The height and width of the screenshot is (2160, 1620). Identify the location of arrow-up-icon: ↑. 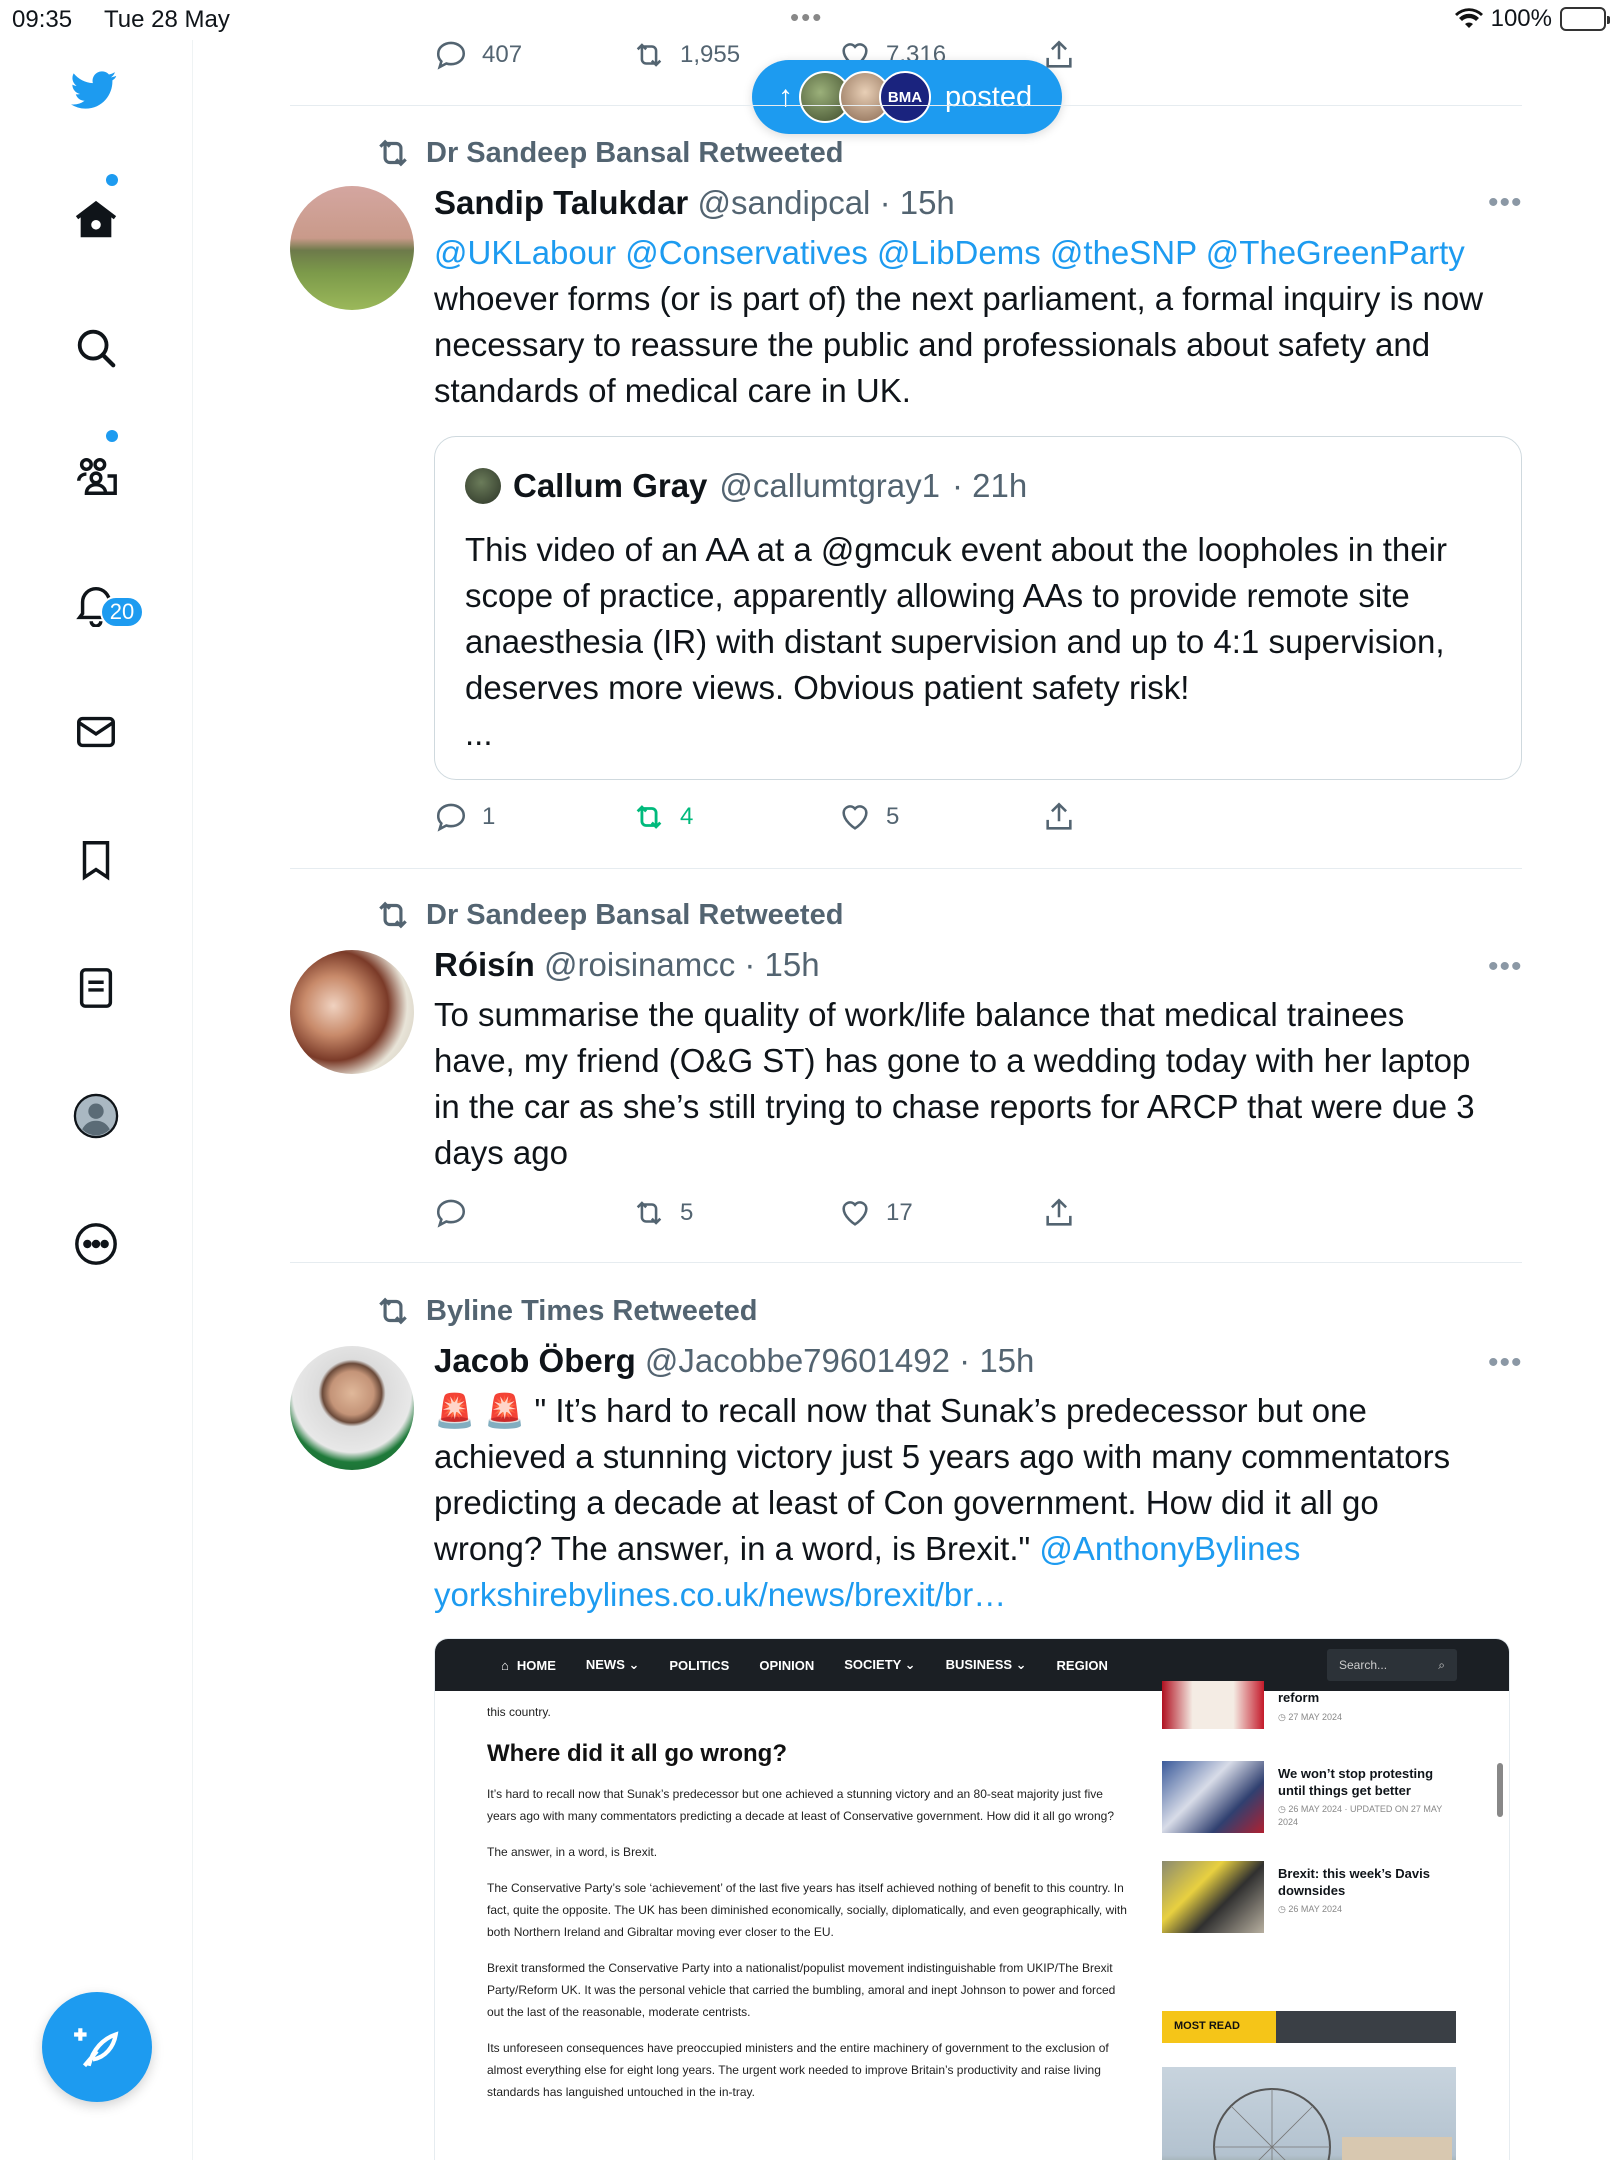
(785, 96).